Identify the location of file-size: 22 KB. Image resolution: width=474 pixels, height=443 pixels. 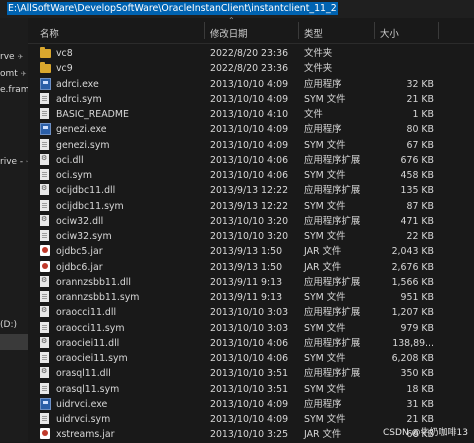
(420, 236).